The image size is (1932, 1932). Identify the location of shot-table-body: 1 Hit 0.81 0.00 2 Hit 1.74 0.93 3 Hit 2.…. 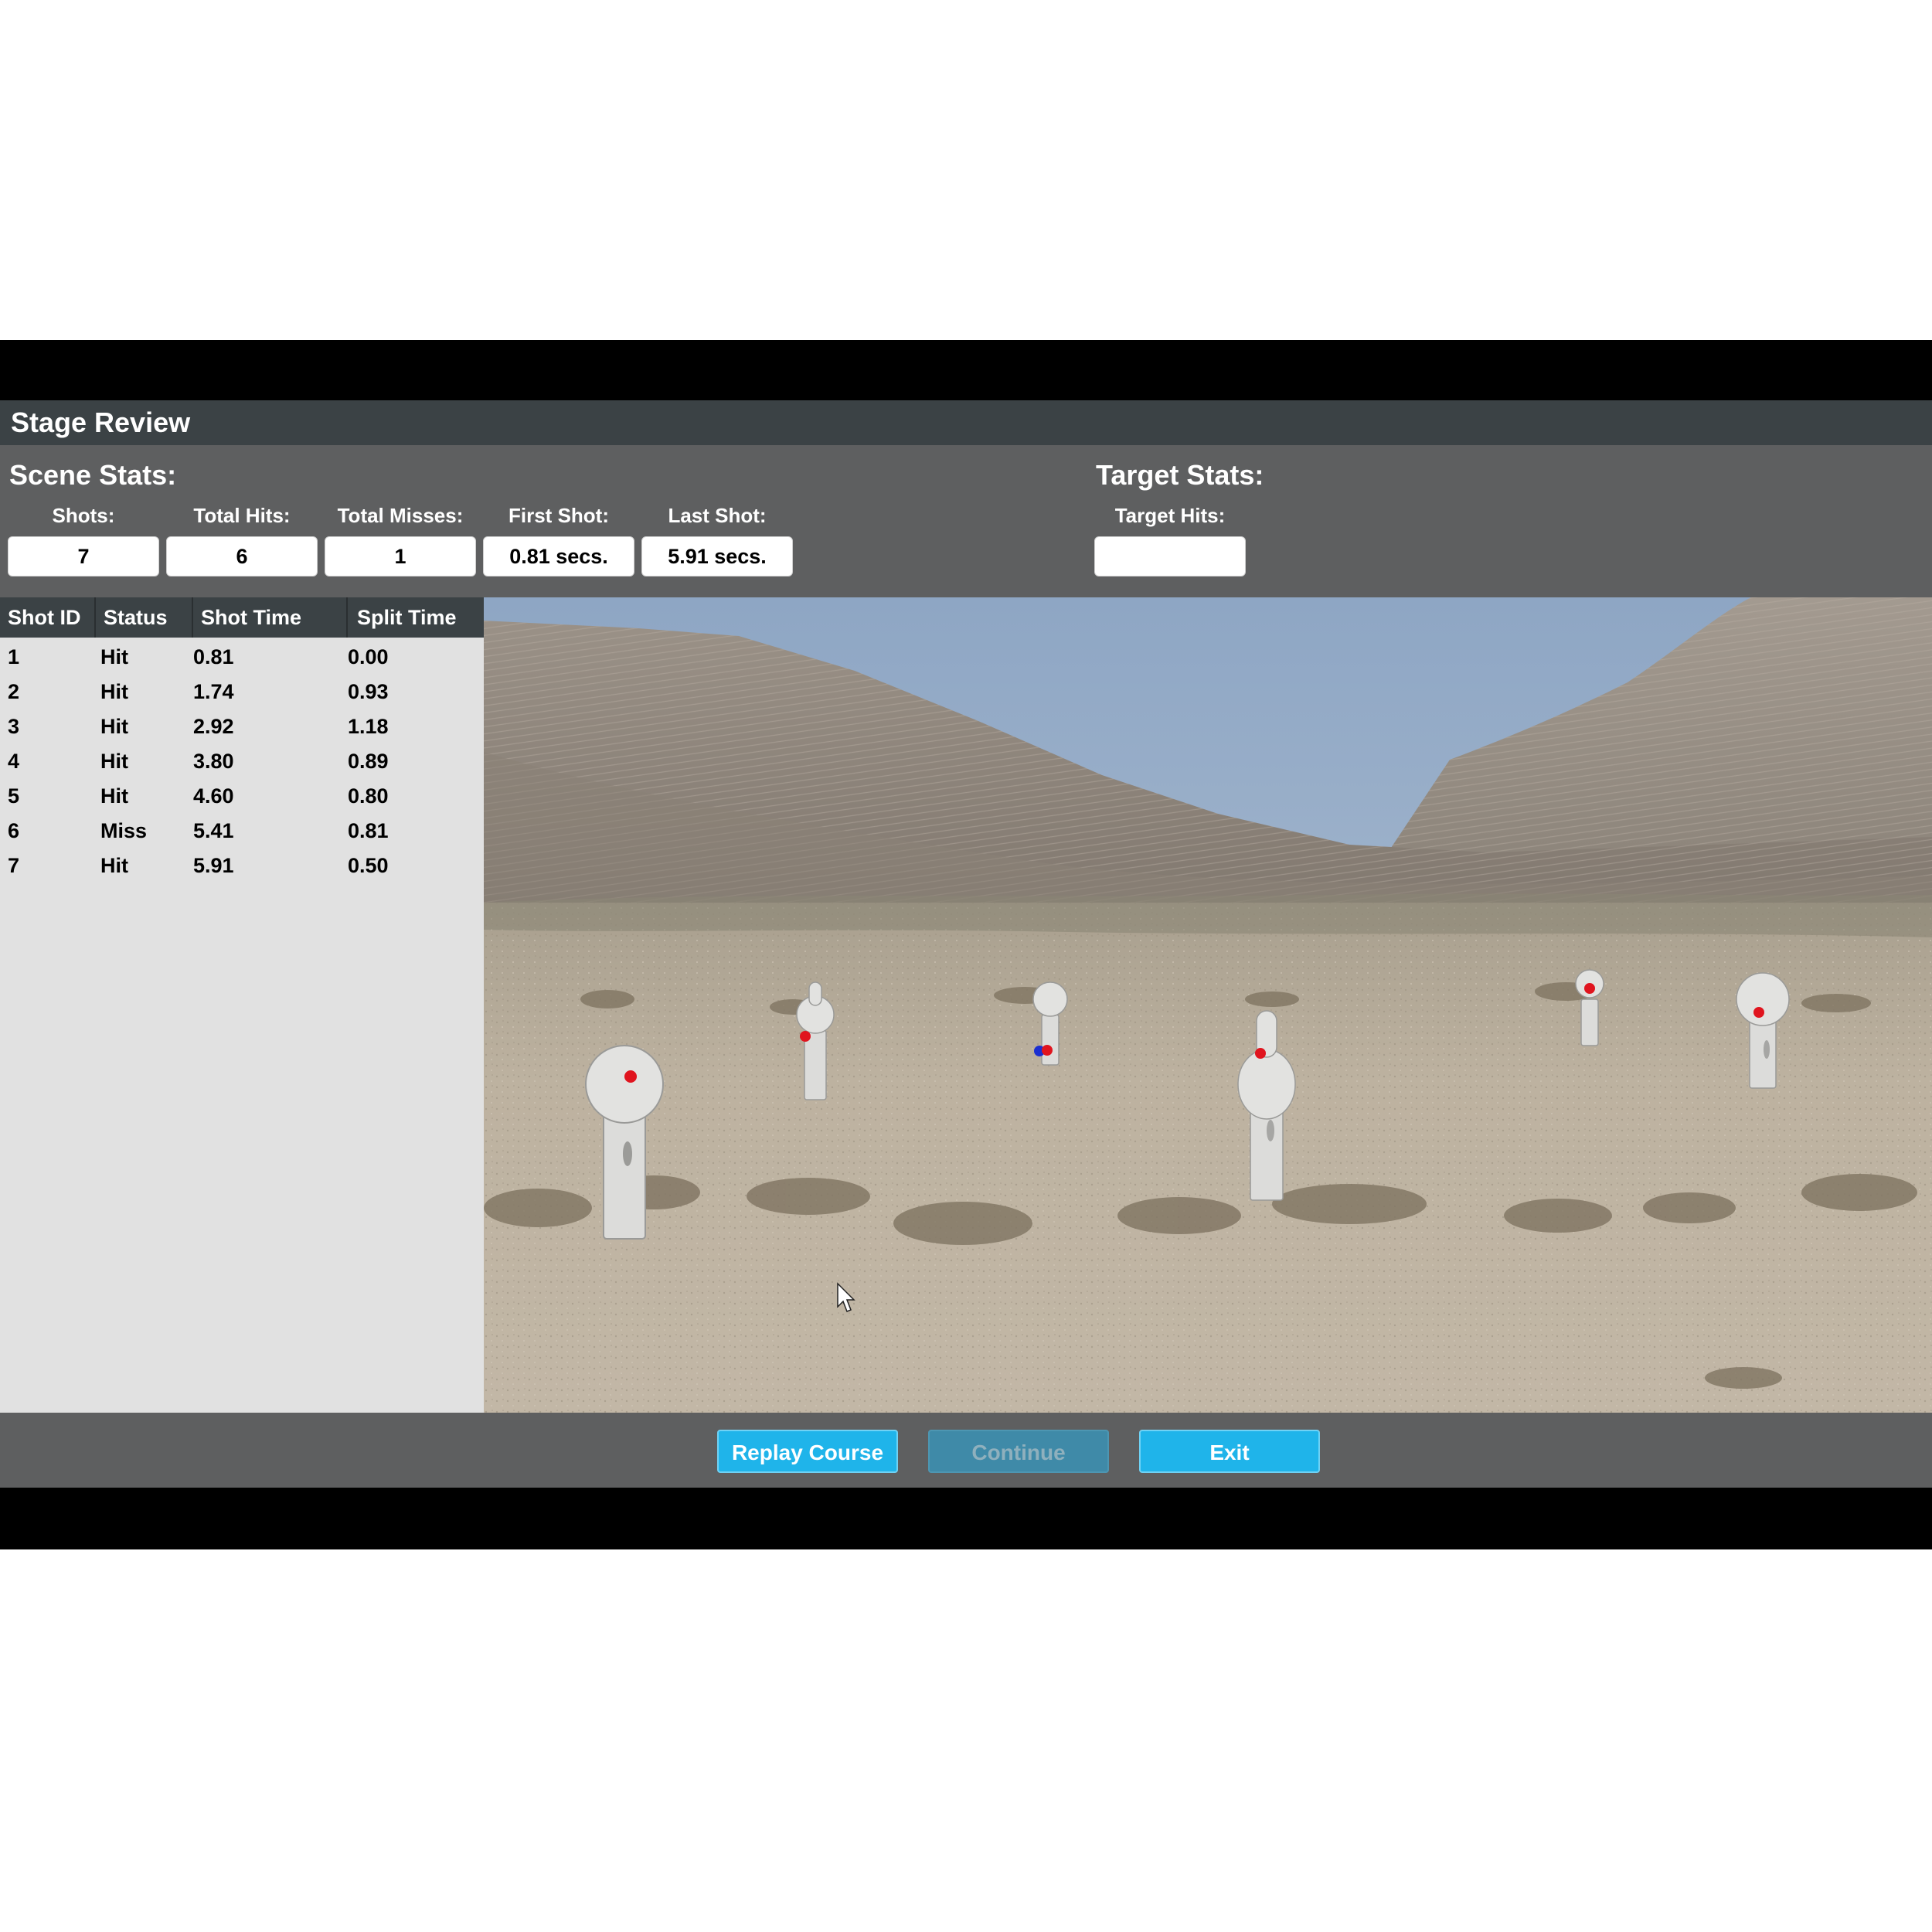
(242, 762).